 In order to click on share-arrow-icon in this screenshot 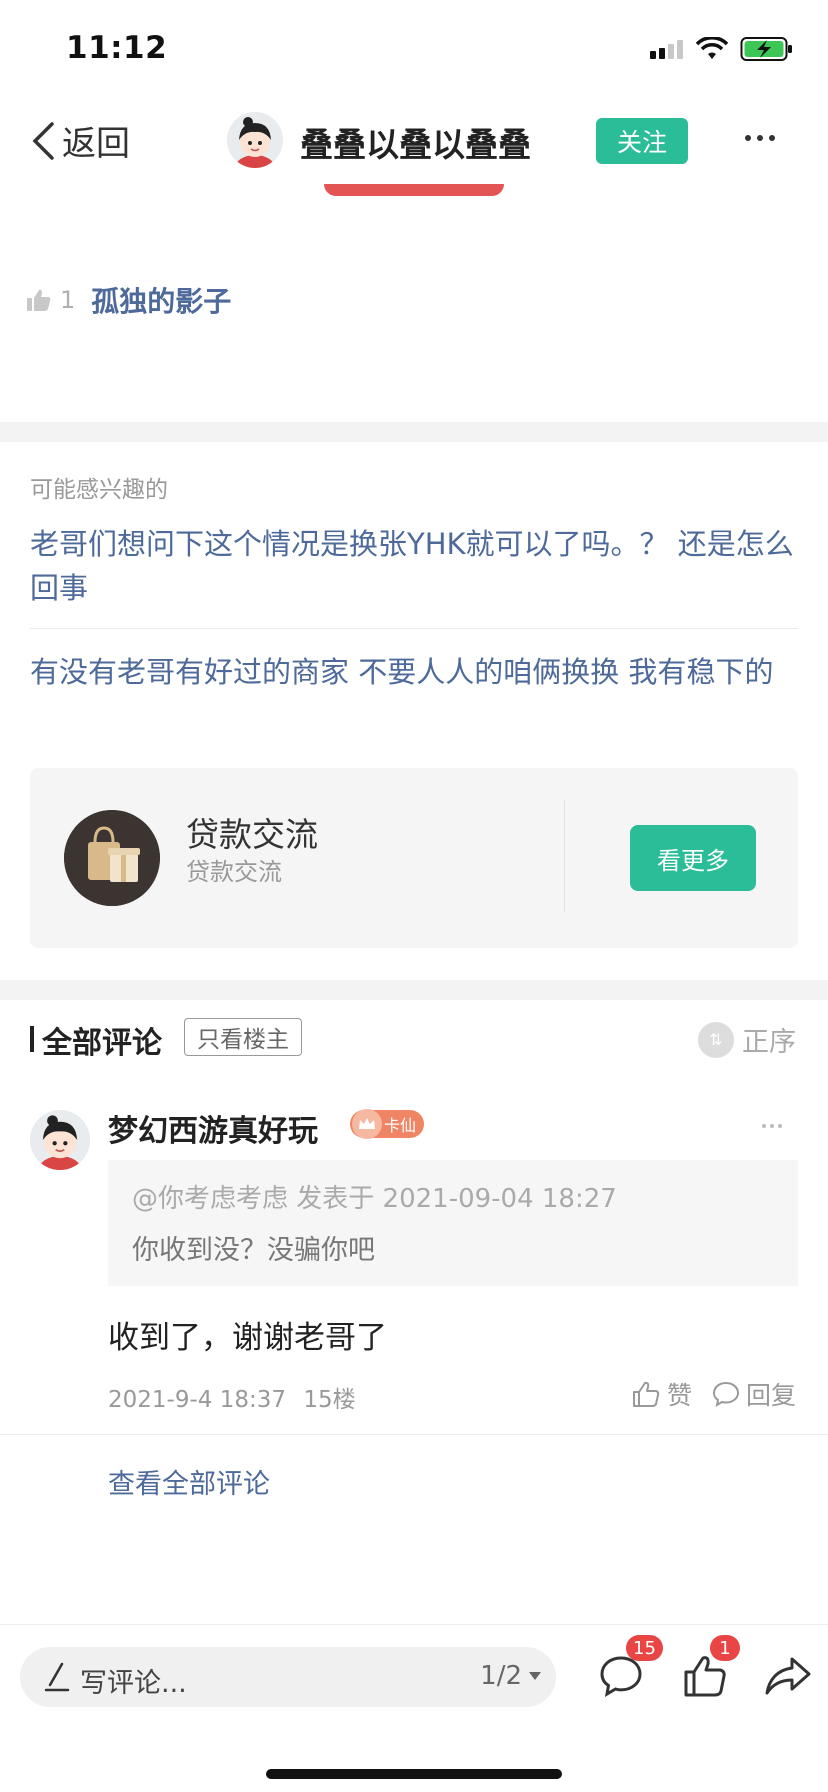, I will do `click(788, 1676)`.